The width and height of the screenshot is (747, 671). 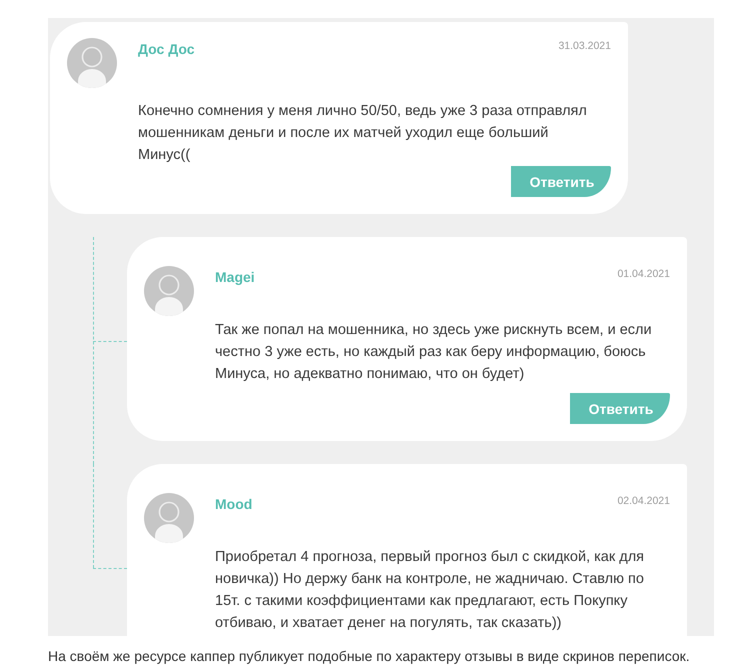 What do you see at coordinates (584, 46) in the screenshot?
I see `comment-date: 31.03.2021` at bounding box center [584, 46].